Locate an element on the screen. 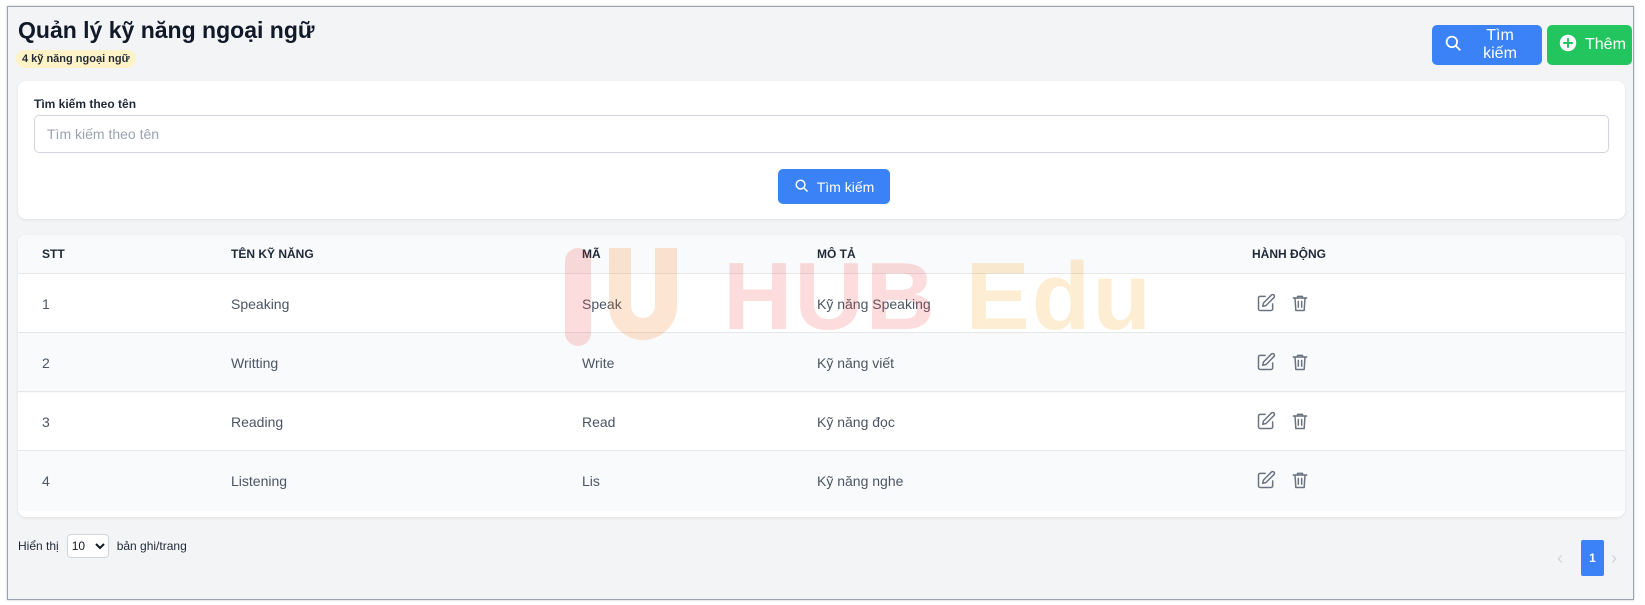 The image size is (1645, 605). table-row: 2 Writting Write Kỹ năng viết is located at coordinates (821, 362).